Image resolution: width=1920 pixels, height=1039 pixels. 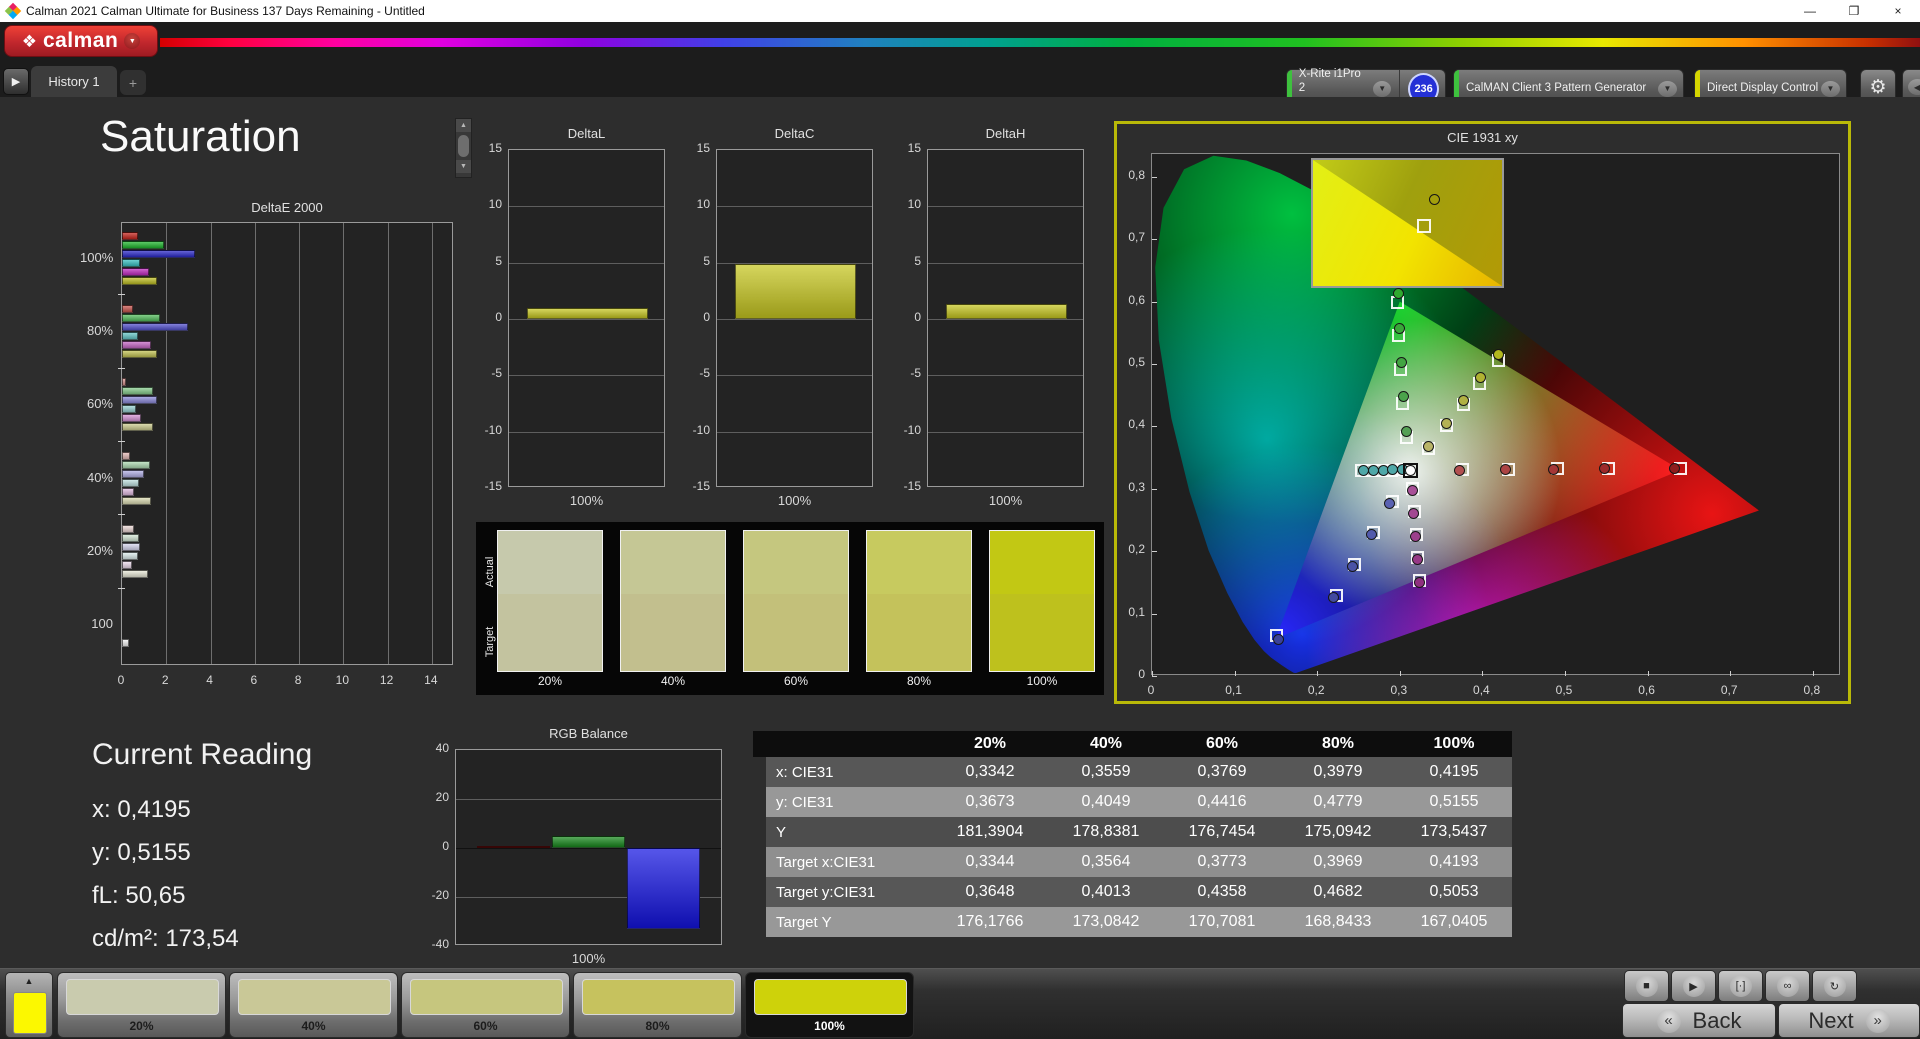 What do you see at coordinates (165, 680) in the screenshot?
I see `x-tick-label: 2` at bounding box center [165, 680].